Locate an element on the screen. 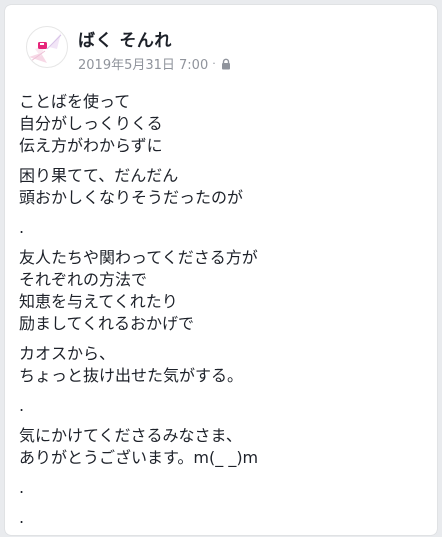 The image size is (442, 537). paragraph-1: ことばを使って 自分がしっくりくる 伝え方がわからずに is located at coordinates (224, 124).